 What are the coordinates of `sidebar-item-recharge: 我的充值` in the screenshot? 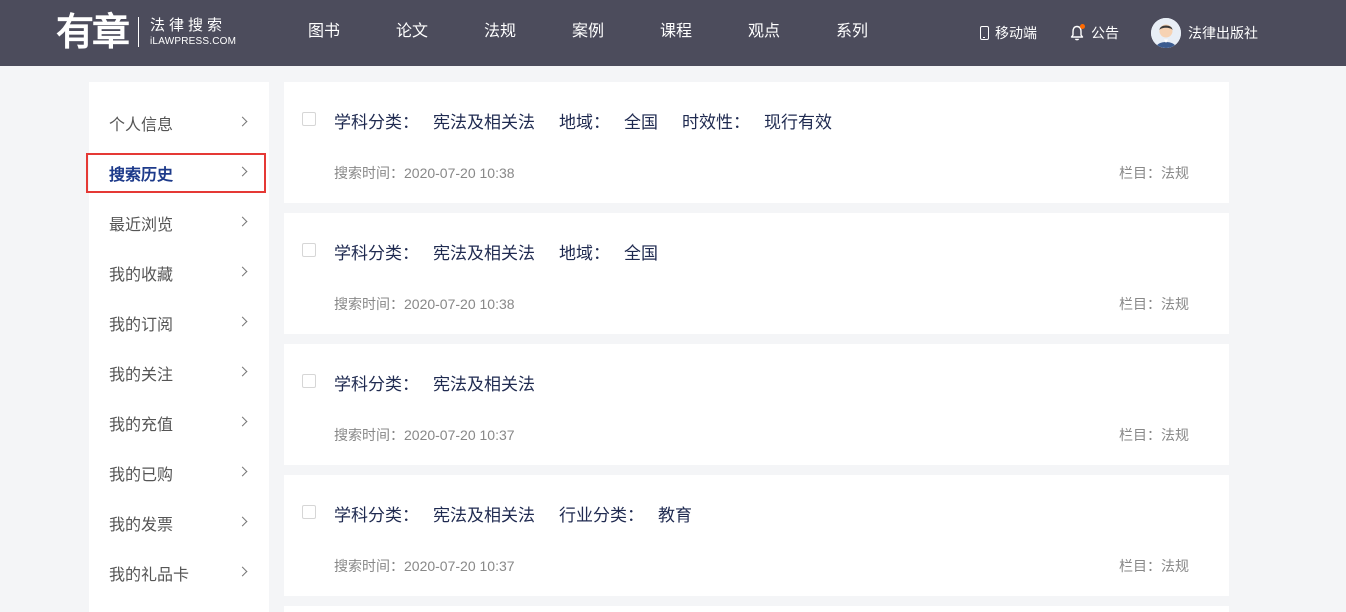 It's located at (179, 423).